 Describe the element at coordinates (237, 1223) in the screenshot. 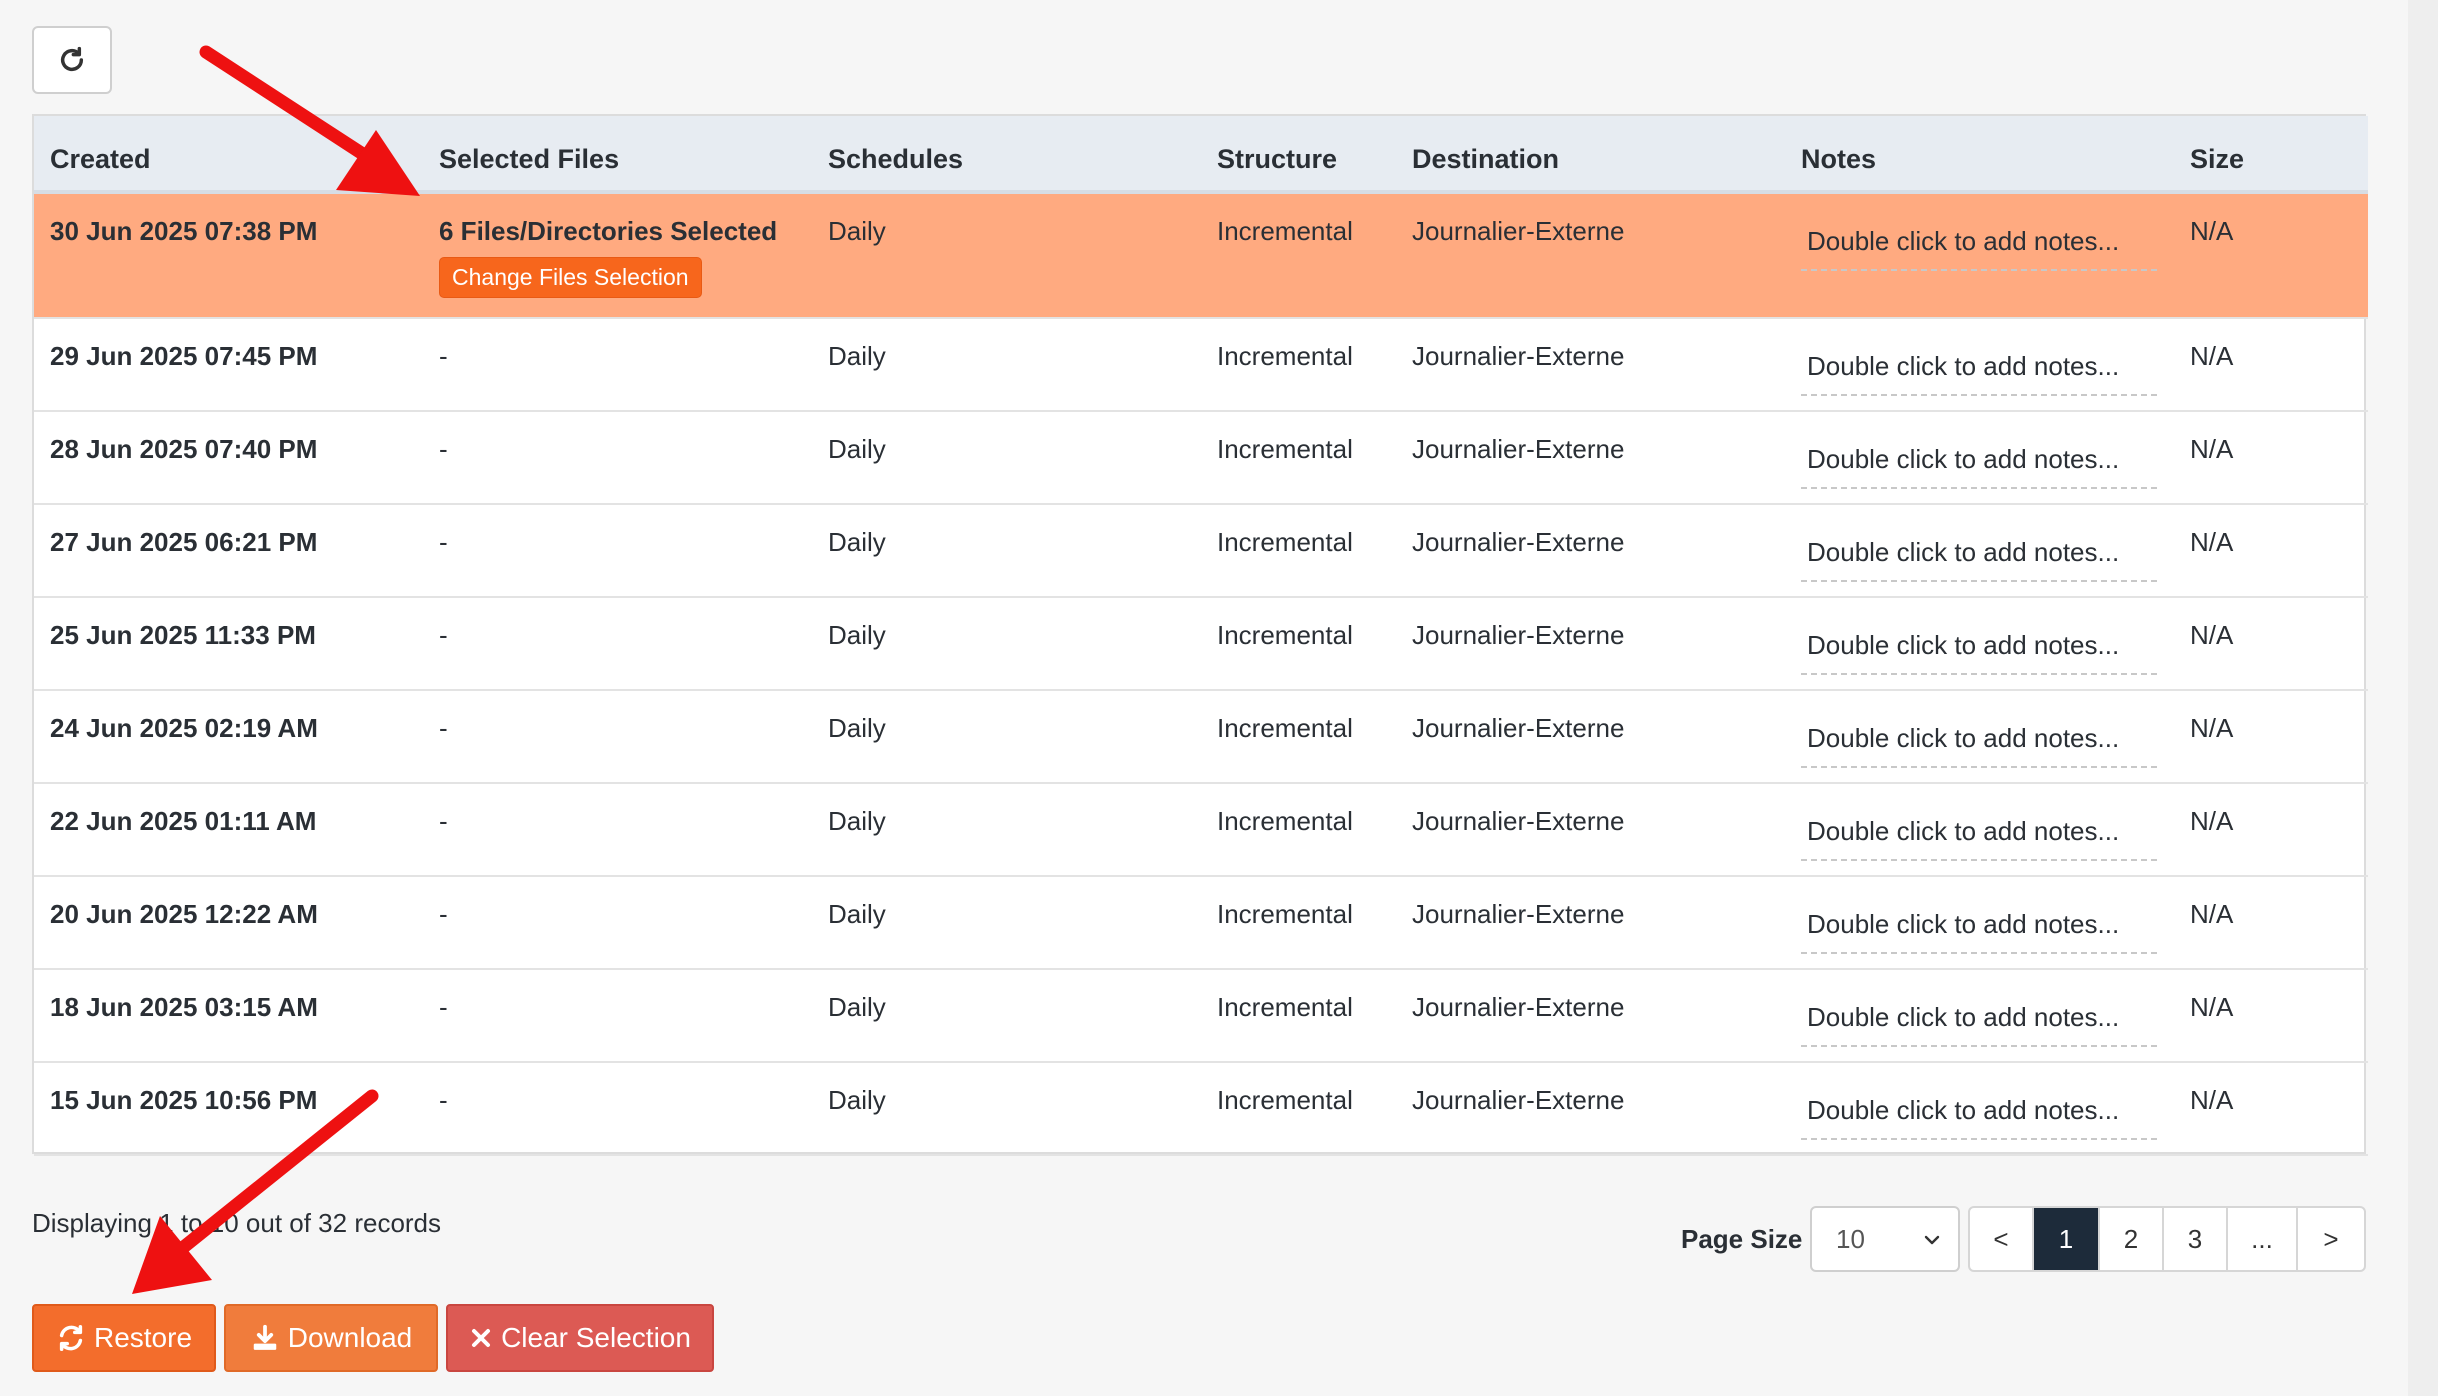

I see `records-count-text: Displaying 1 to 10 out of 32 records` at that location.